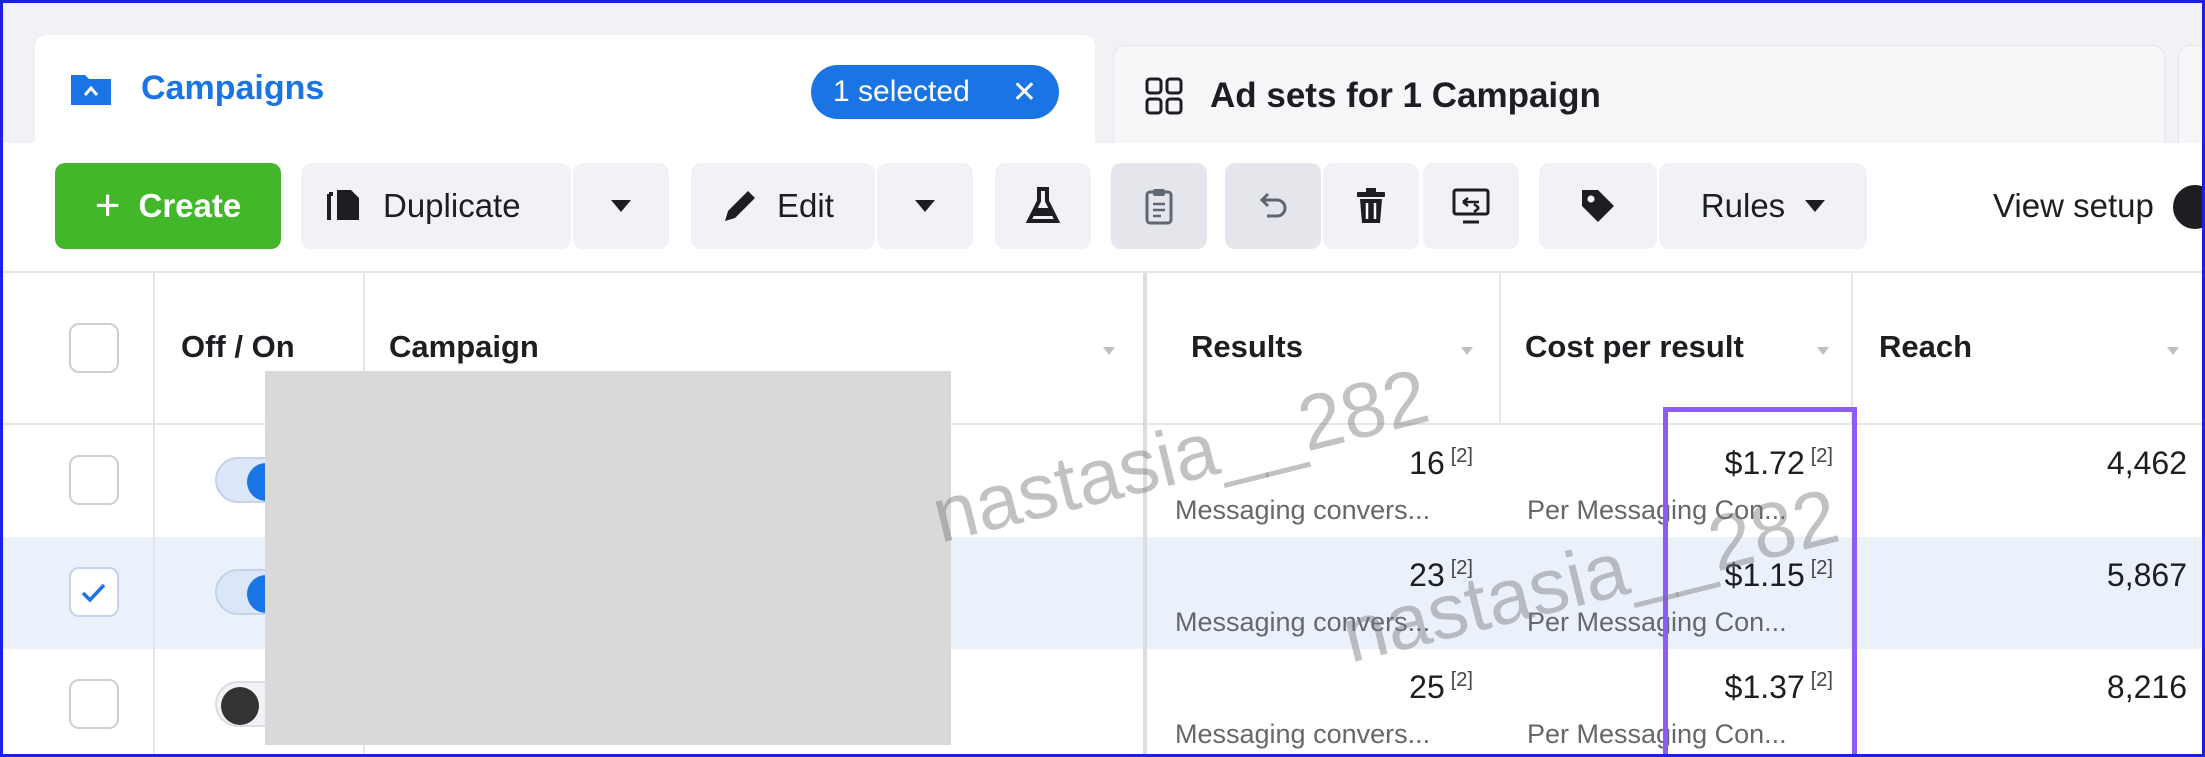 This screenshot has height=757, width=2205. I want to click on selected-count-label: 1 selected, so click(901, 91).